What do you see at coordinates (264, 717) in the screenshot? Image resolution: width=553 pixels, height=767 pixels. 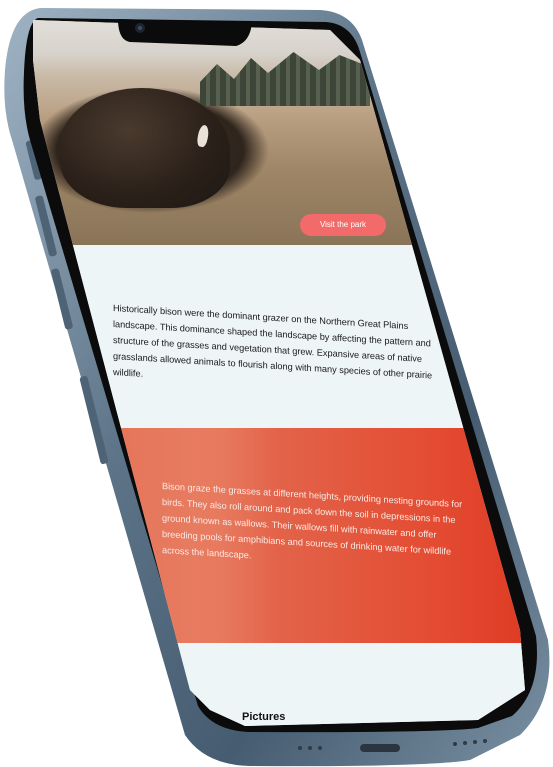 I see `pictures-heading: Pictures` at bounding box center [264, 717].